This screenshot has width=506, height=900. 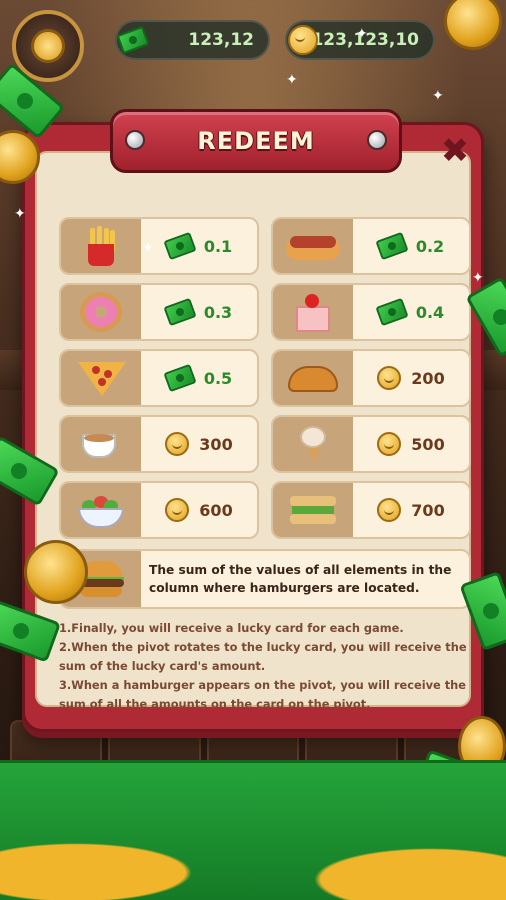 I want to click on redeem-amount: 0.4, so click(x=430, y=312).